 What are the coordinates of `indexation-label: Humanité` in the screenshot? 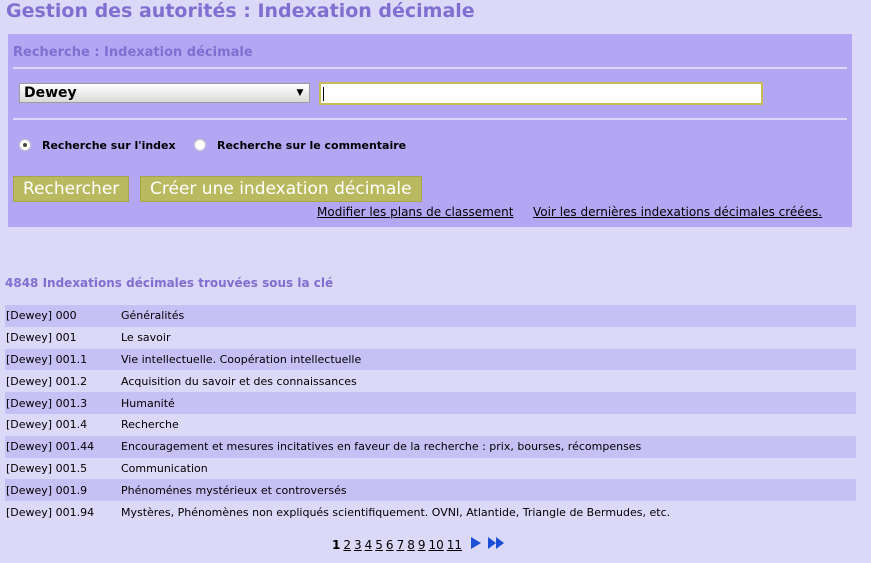 It's located at (148, 403).